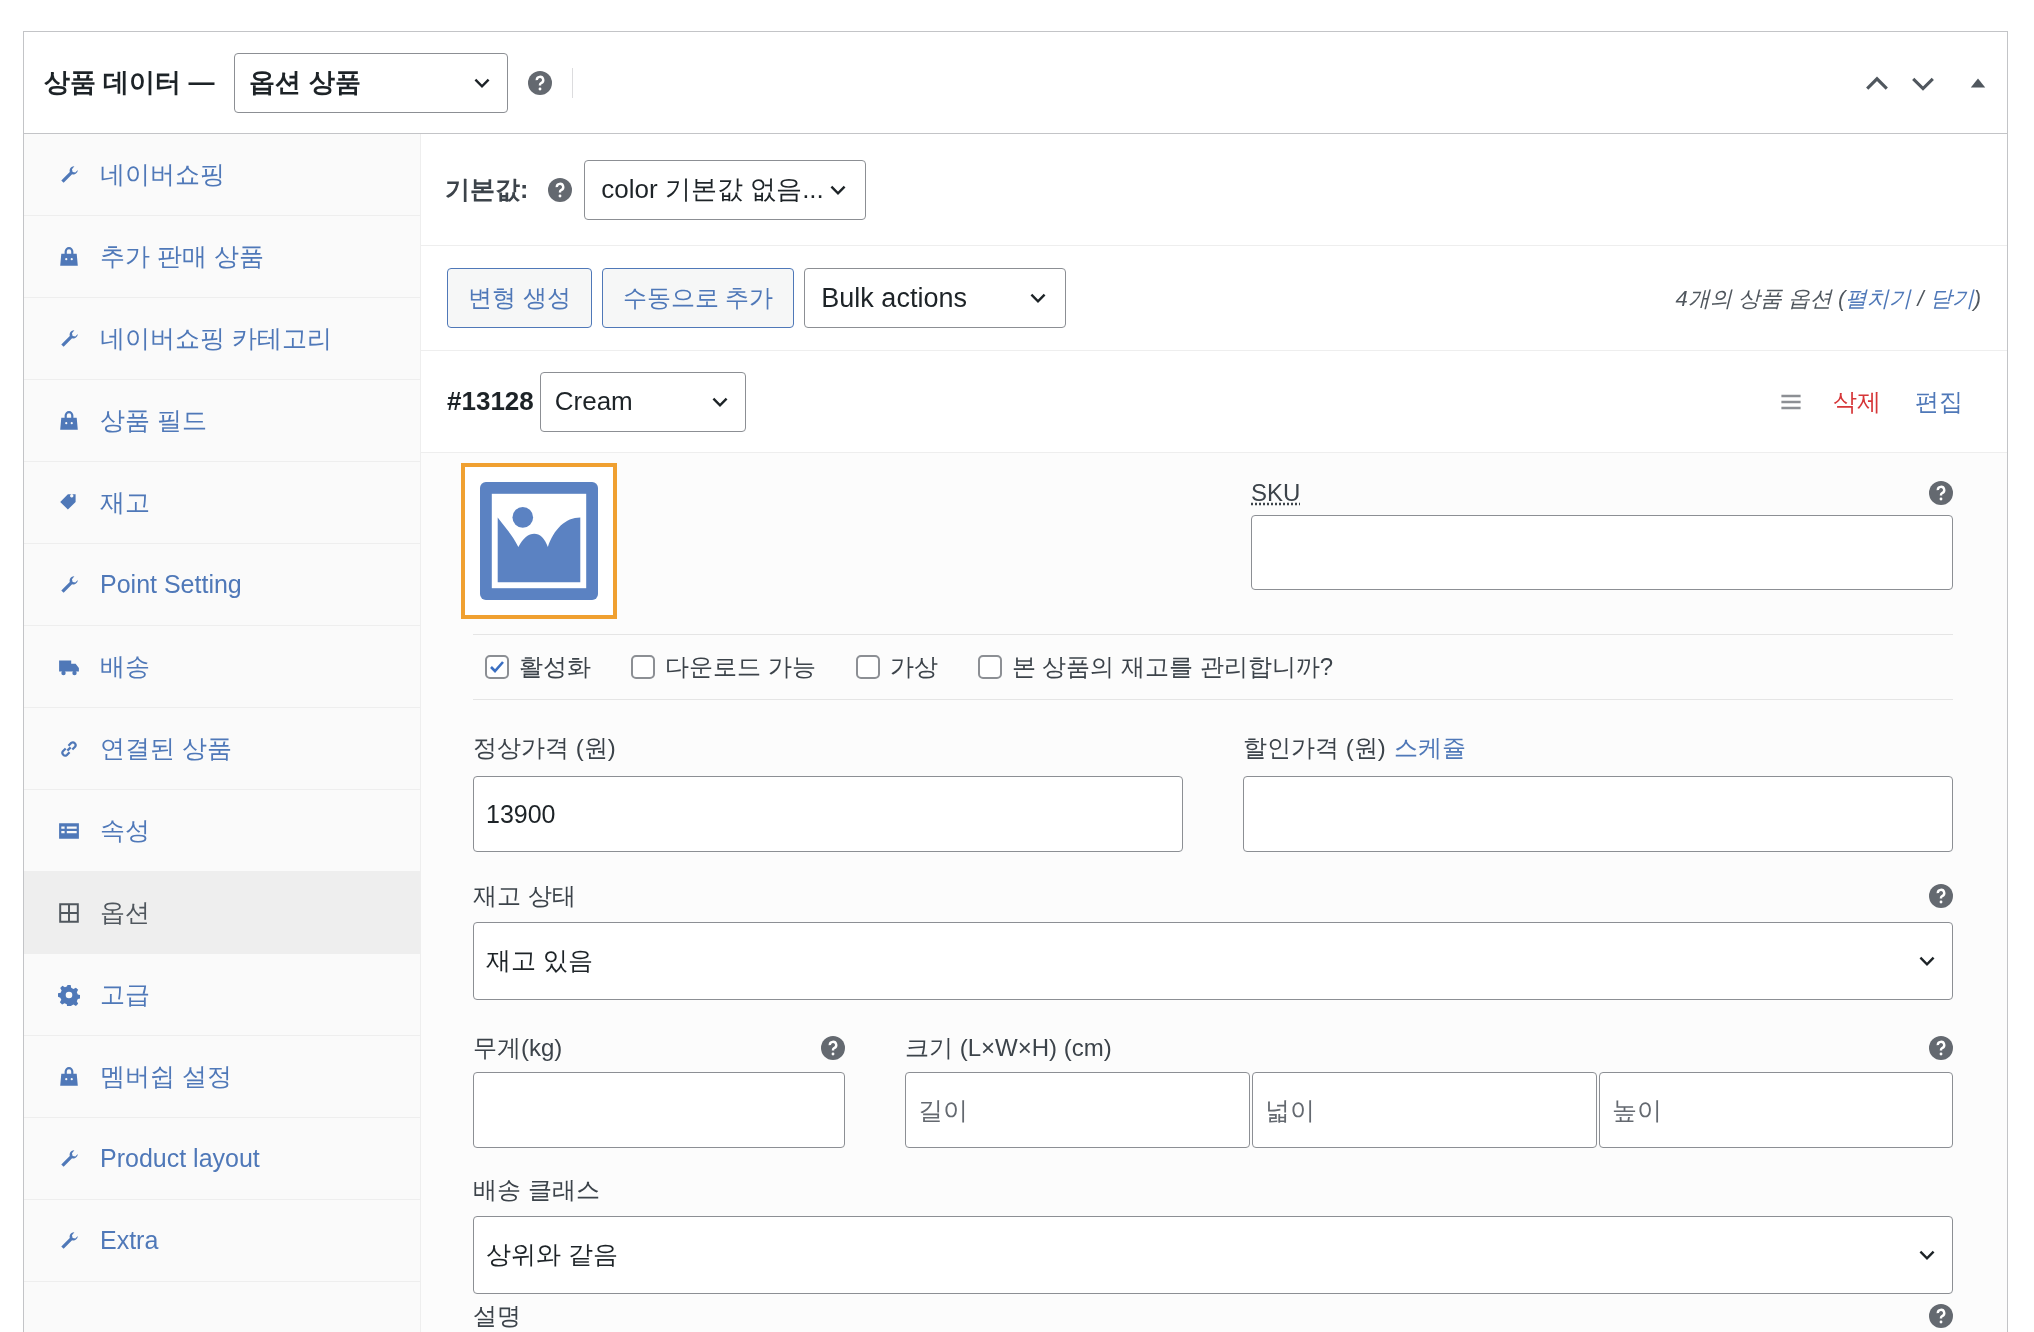  I want to click on dimension-field: 넓이, so click(1424, 1110).